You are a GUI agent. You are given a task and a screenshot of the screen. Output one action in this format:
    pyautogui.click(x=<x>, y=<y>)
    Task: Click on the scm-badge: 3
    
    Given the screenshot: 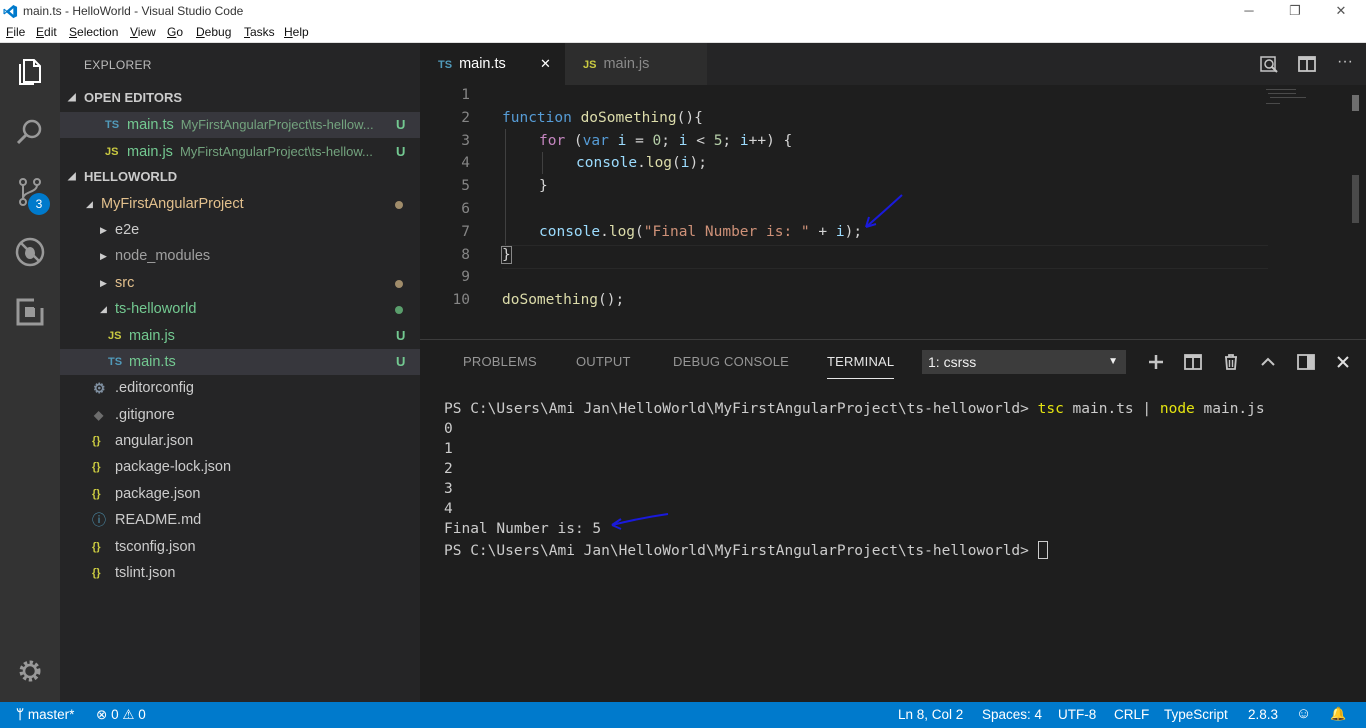 What is the action you would take?
    pyautogui.click(x=39, y=204)
    